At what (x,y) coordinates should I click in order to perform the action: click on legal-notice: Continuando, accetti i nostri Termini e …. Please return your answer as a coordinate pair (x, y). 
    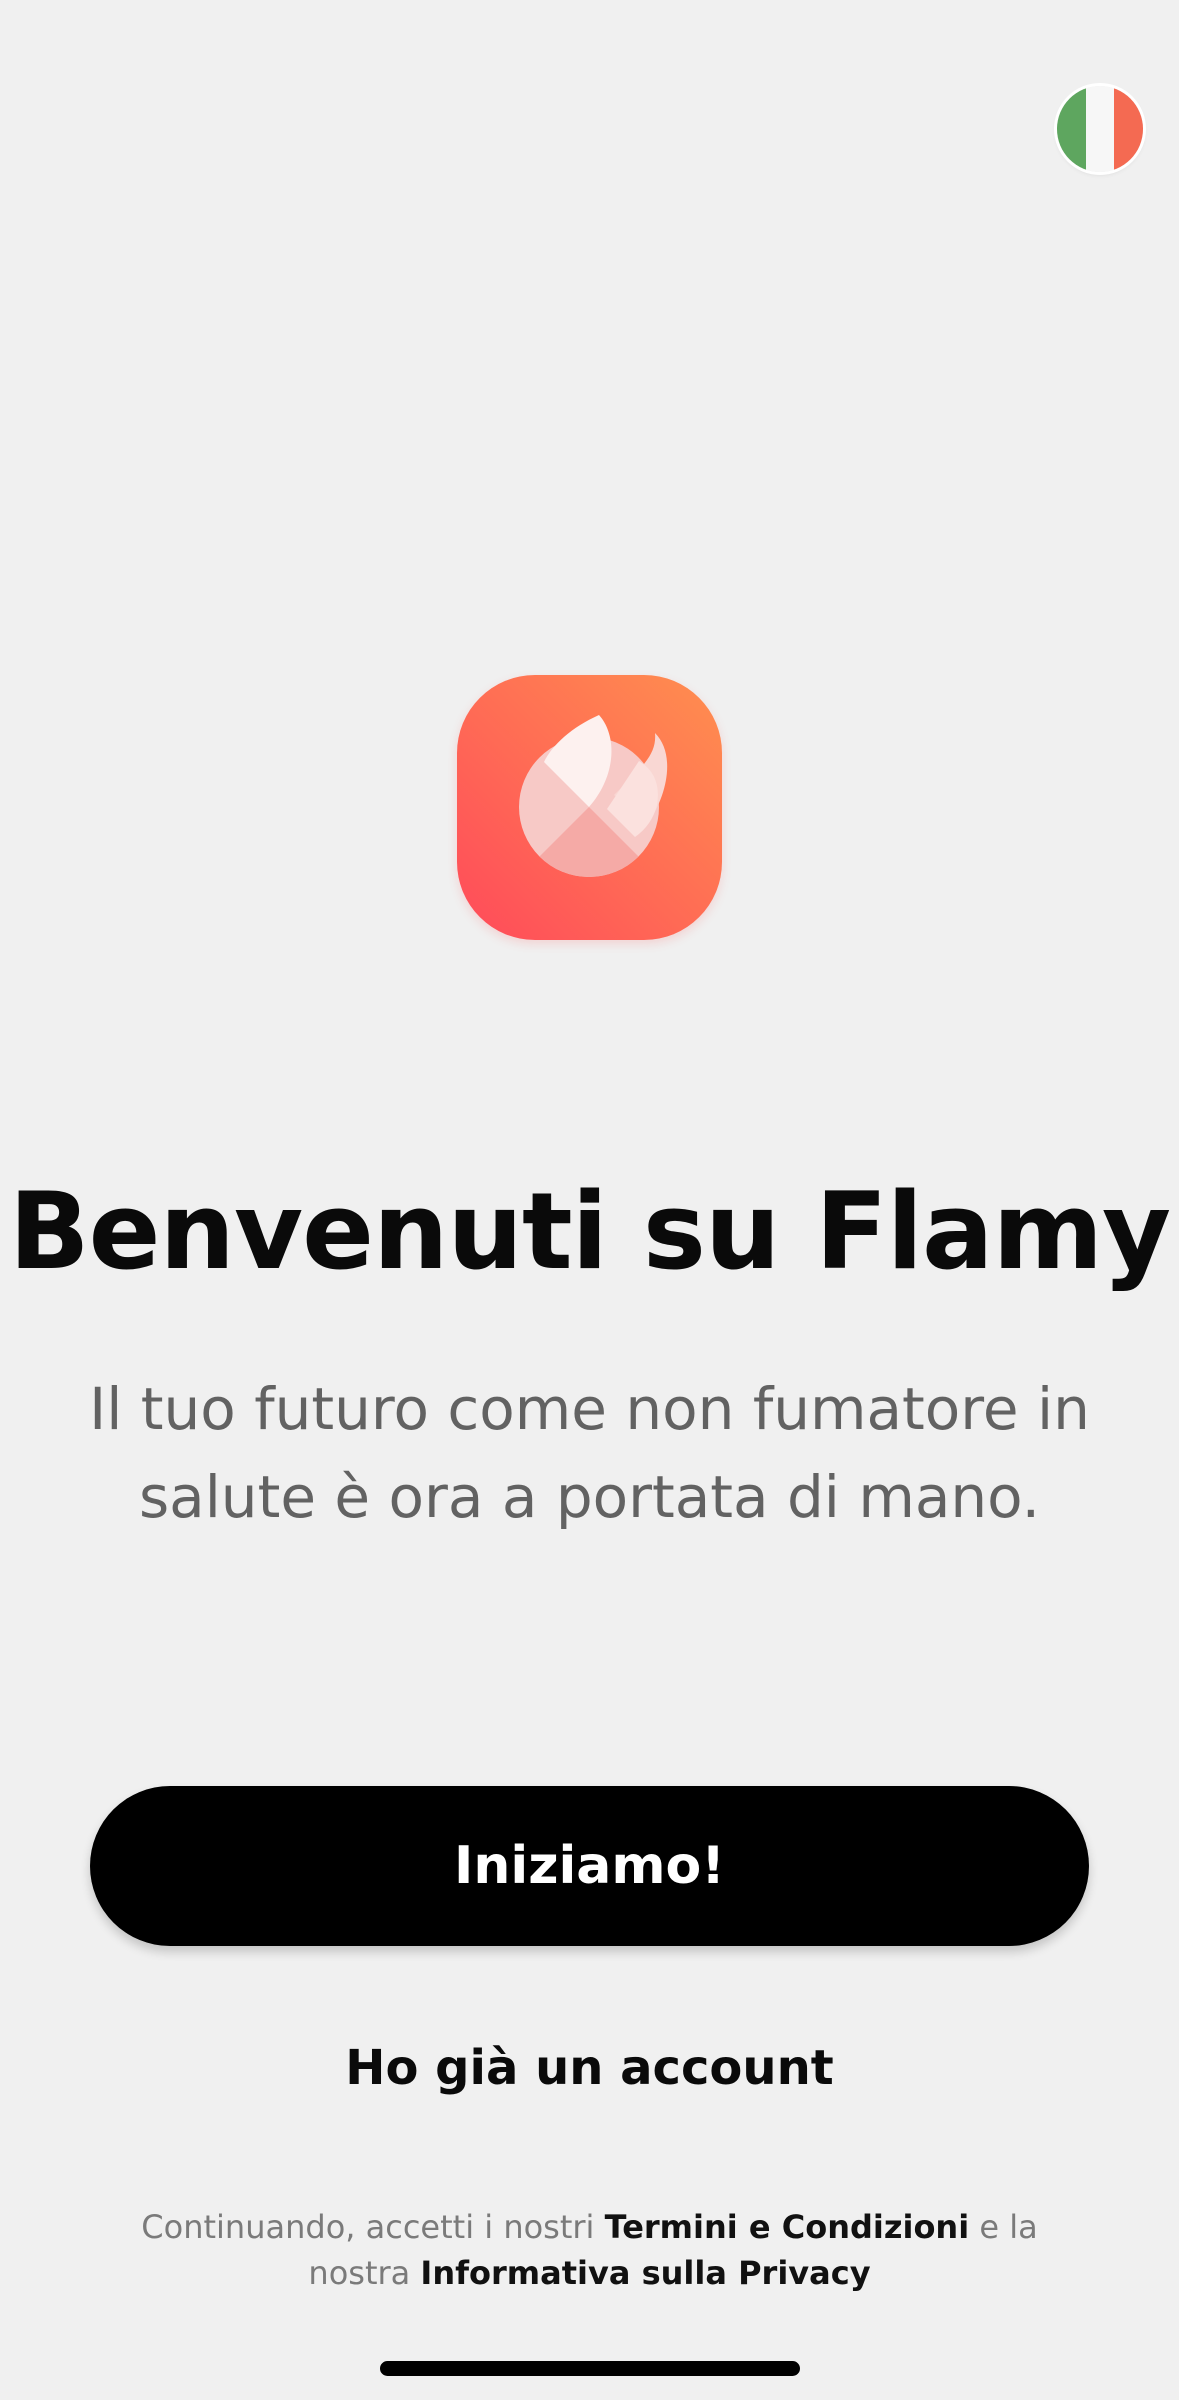
    Looking at the image, I should click on (589, 2250).